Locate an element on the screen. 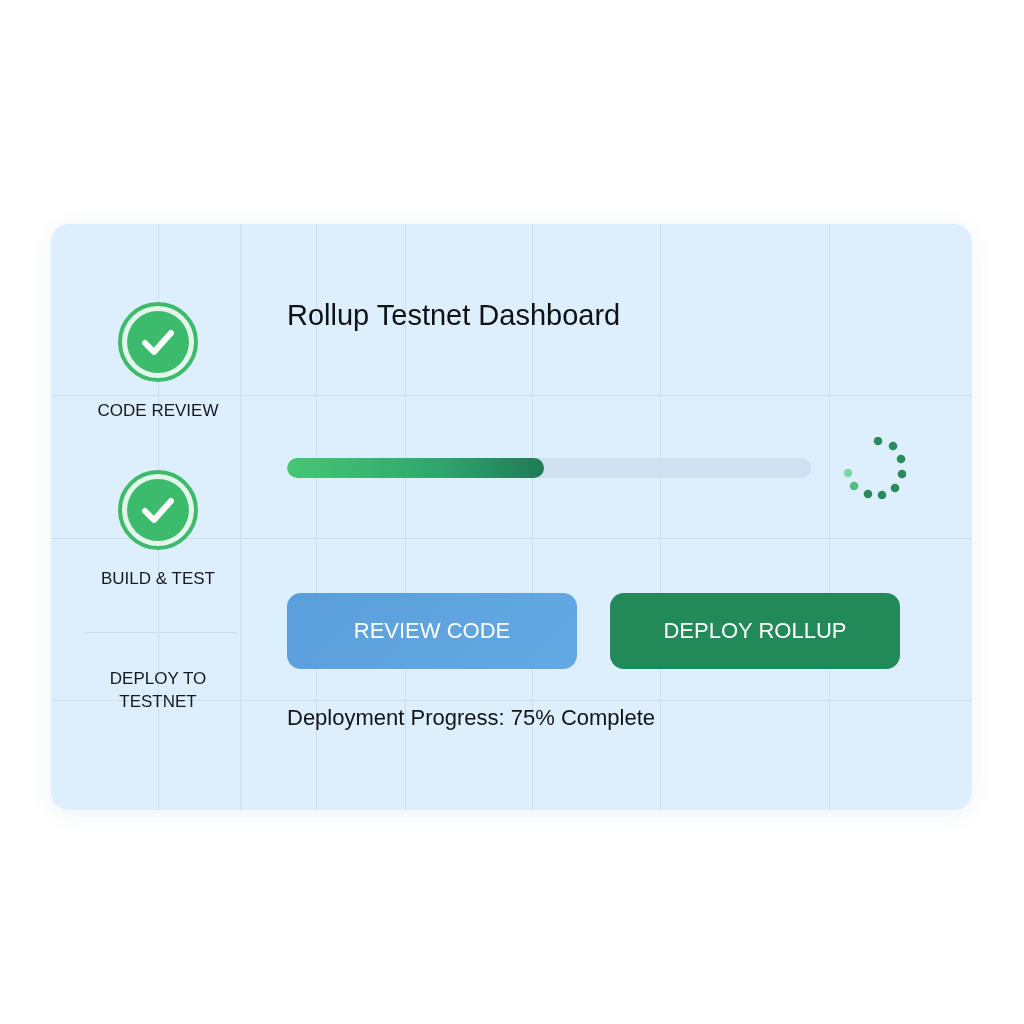  action-button: REVIEW CODE is located at coordinates (432, 631).